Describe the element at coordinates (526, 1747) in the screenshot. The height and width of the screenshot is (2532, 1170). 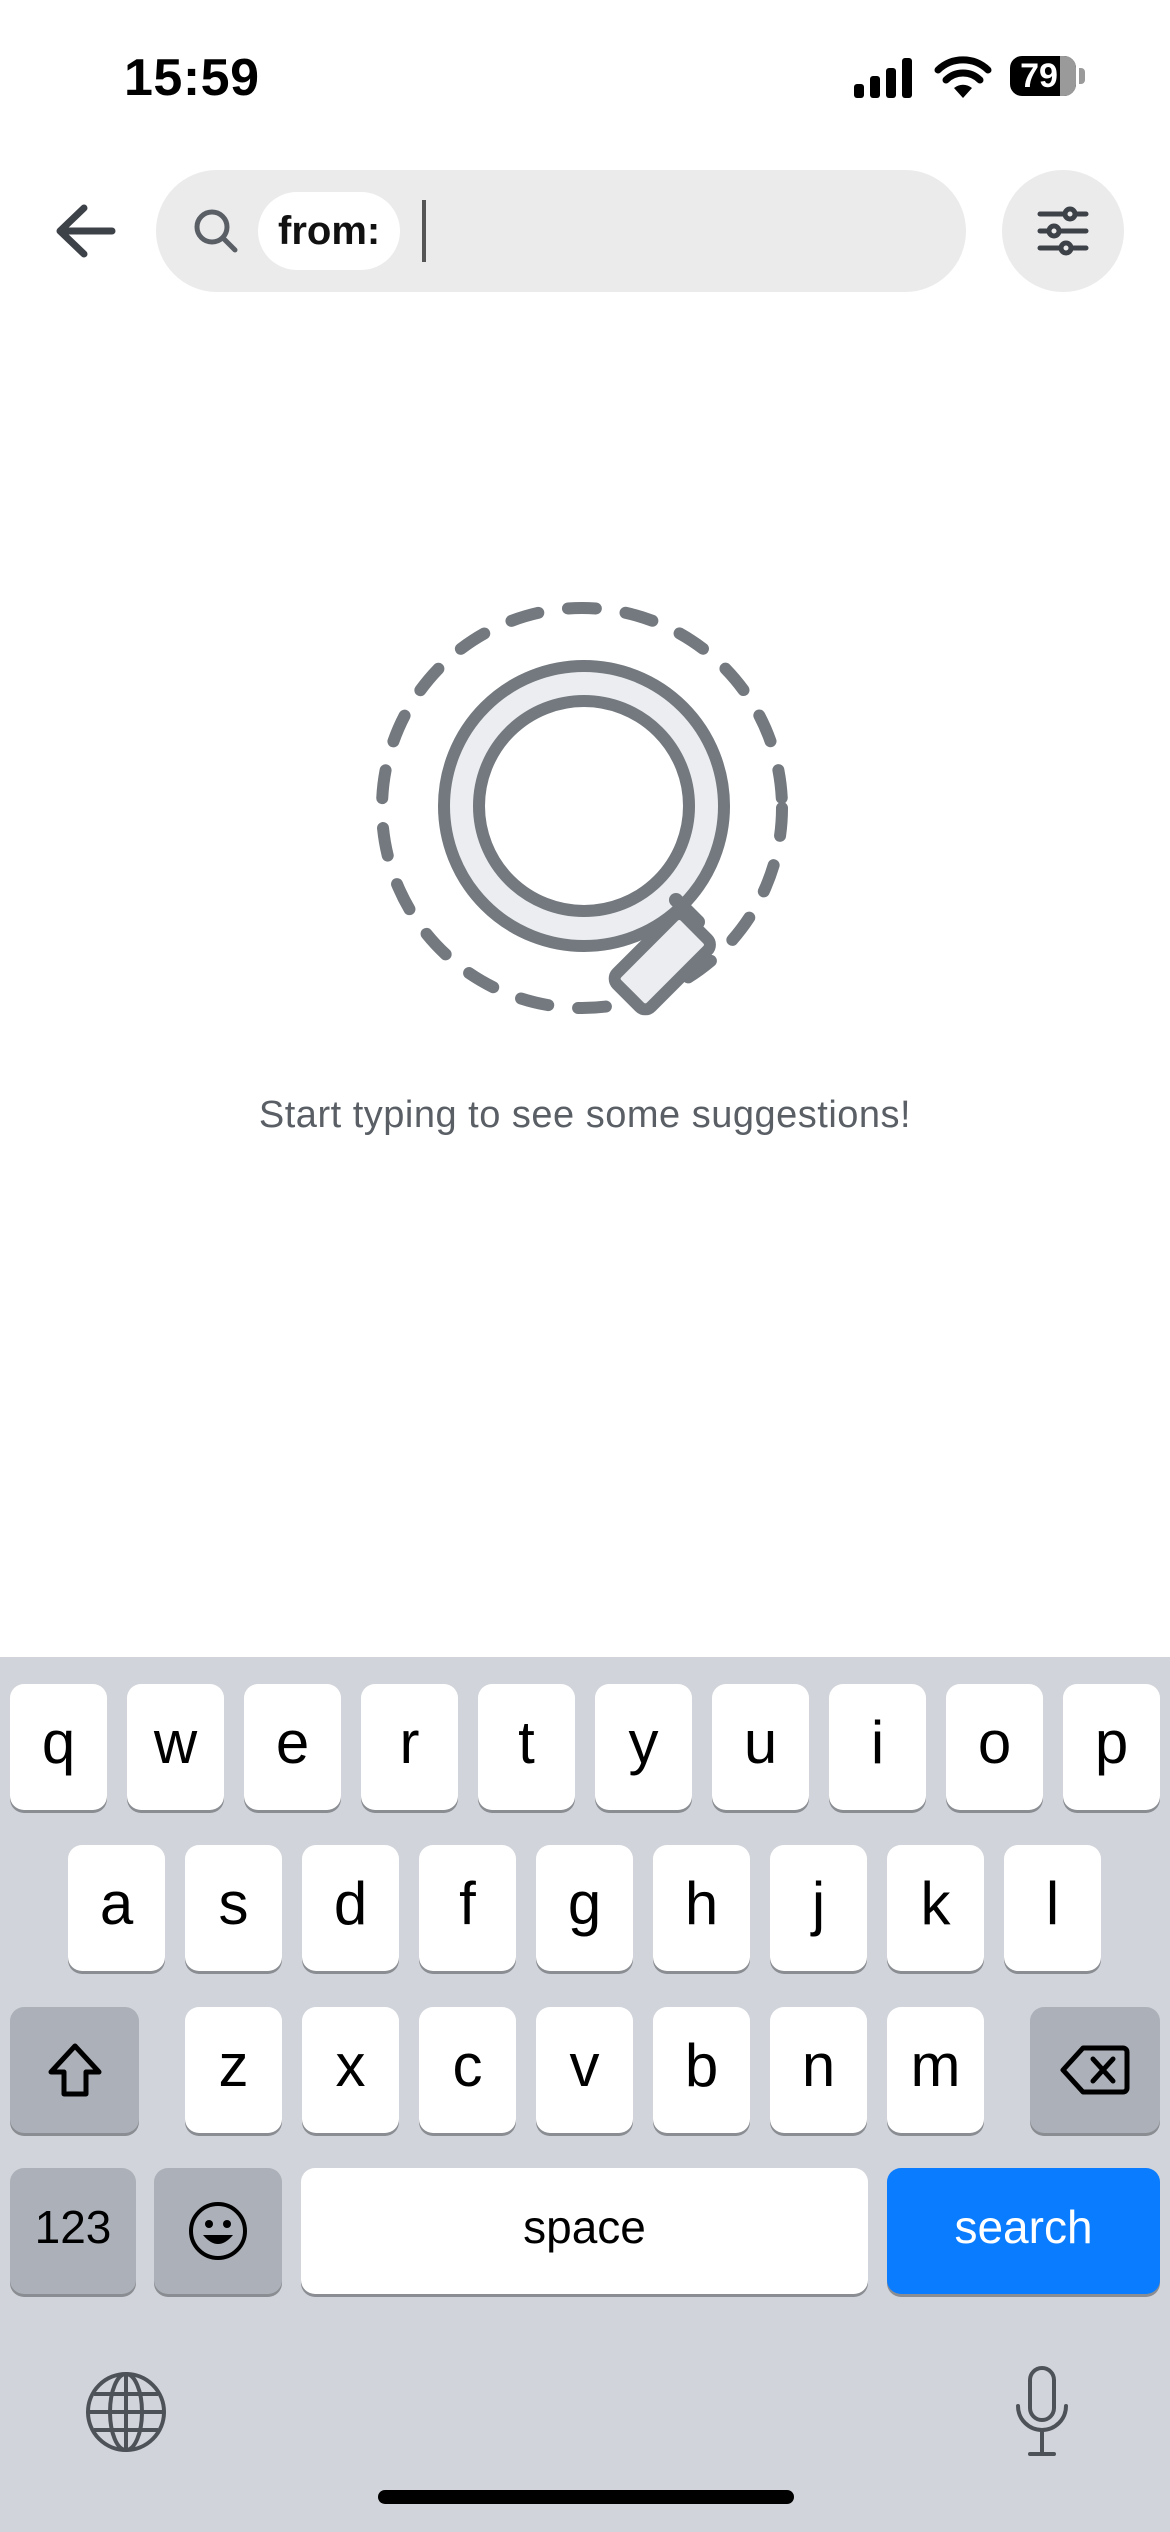
I see `key-t: t` at that location.